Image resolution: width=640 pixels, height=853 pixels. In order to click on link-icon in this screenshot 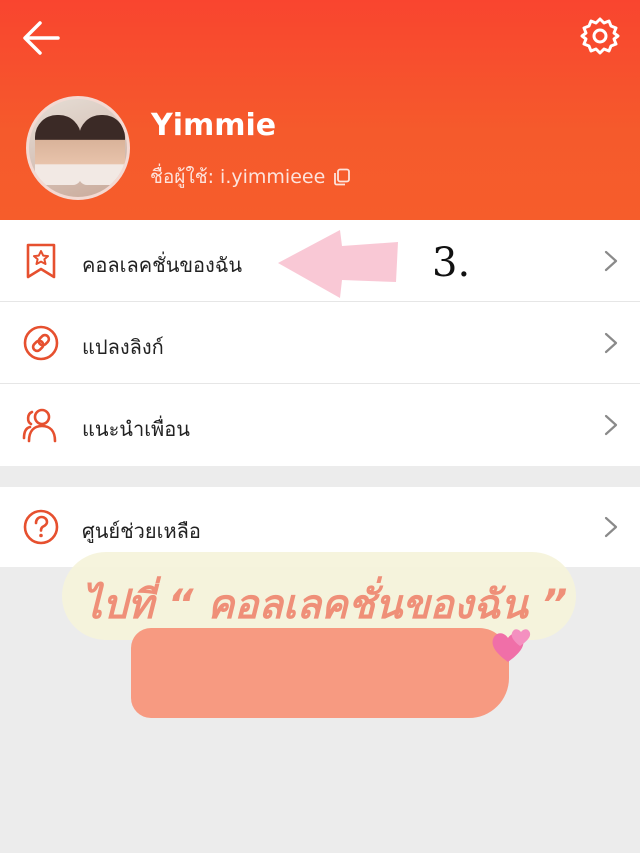, I will do `click(41, 343)`.